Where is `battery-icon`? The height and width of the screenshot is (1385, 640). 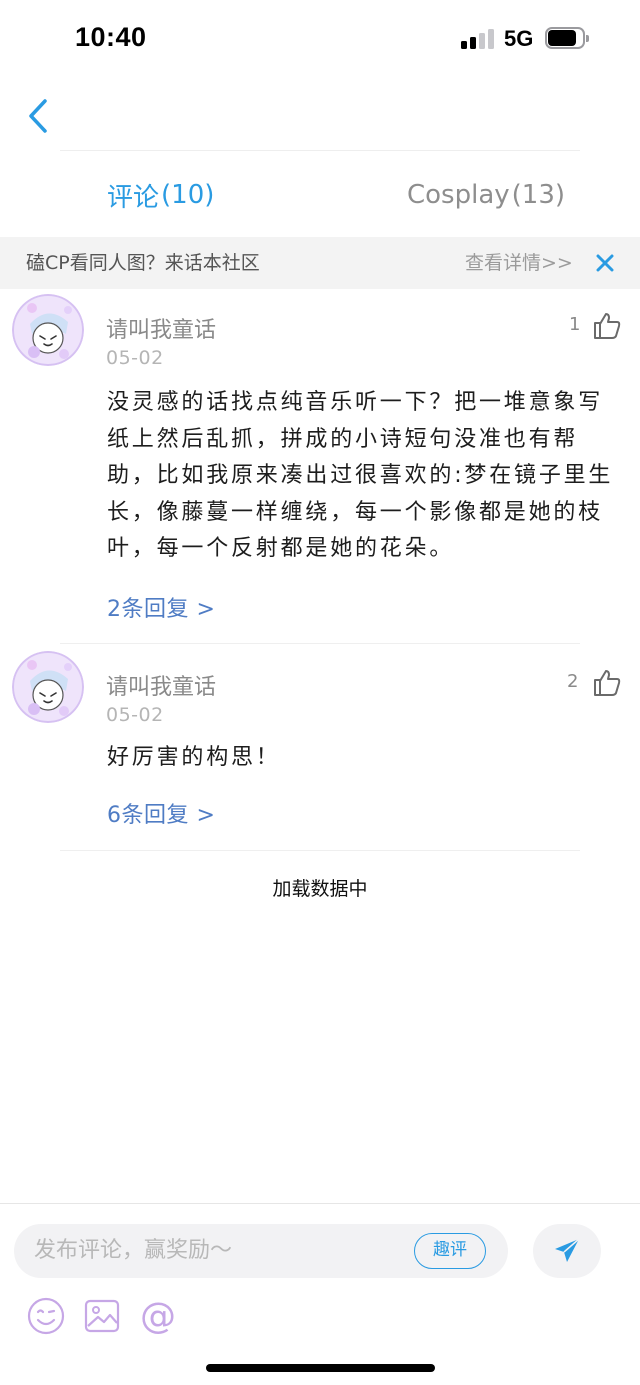
battery-icon is located at coordinates (567, 38).